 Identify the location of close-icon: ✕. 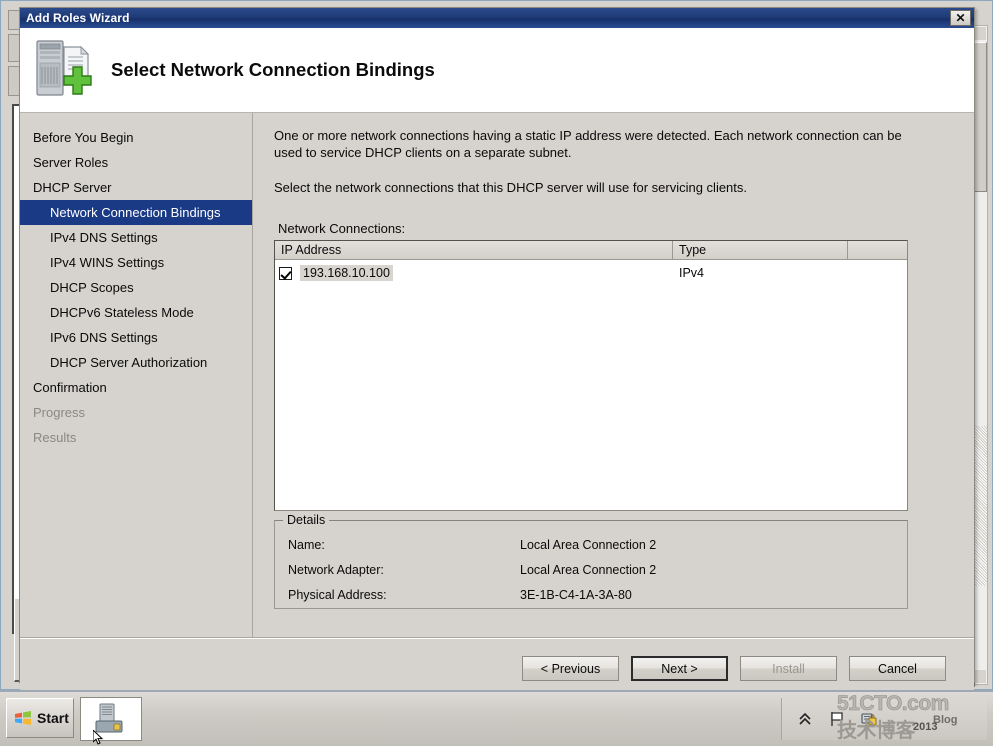
(960, 18).